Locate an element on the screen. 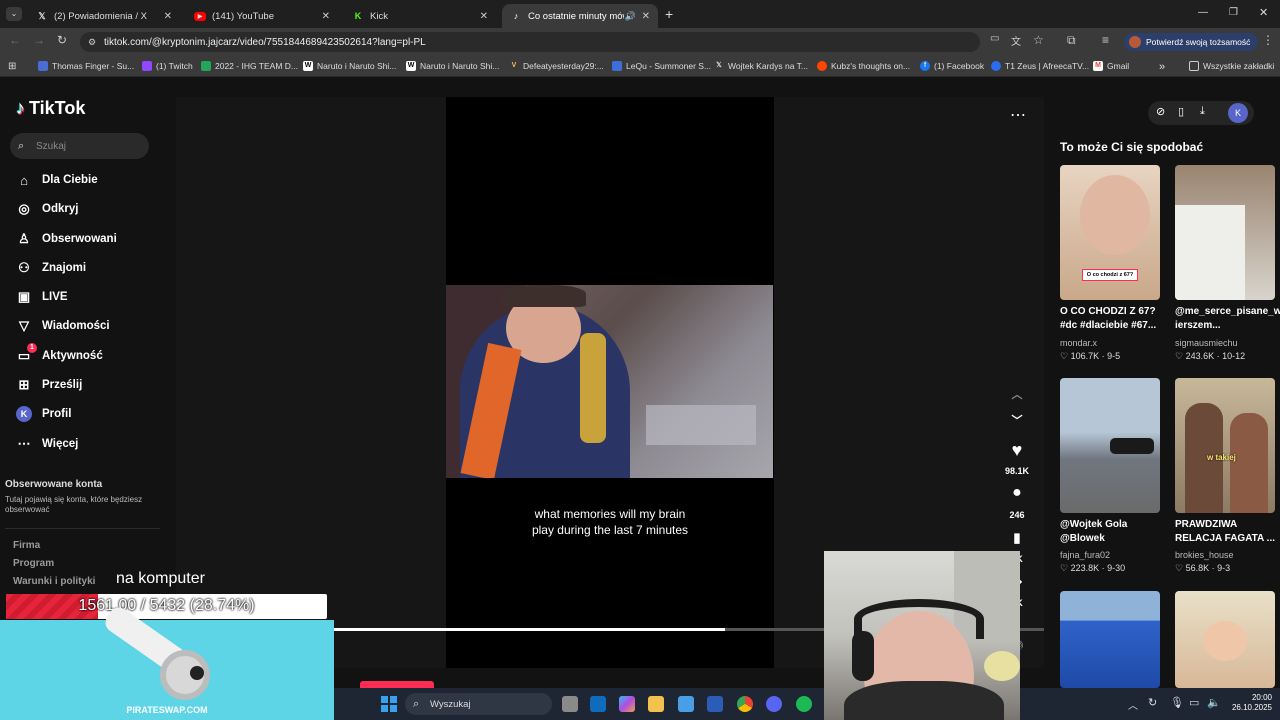  tab-youtube: ▶ (141) YouTube ✕ is located at coordinates (262, 16).